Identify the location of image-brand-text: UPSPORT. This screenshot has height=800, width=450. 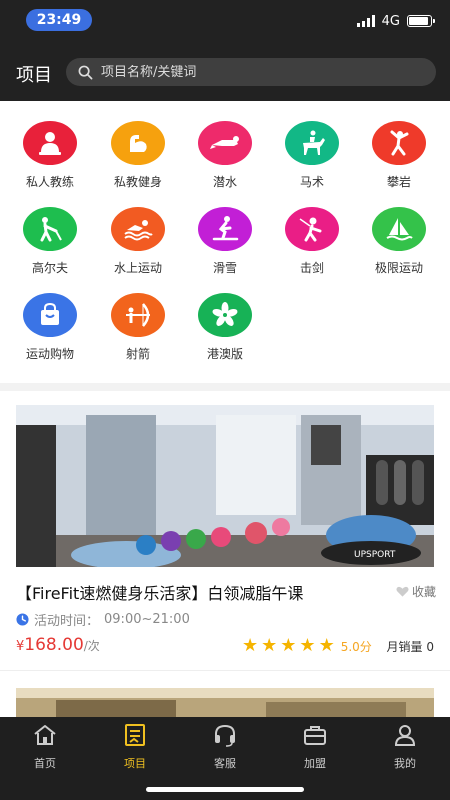
(375, 555).